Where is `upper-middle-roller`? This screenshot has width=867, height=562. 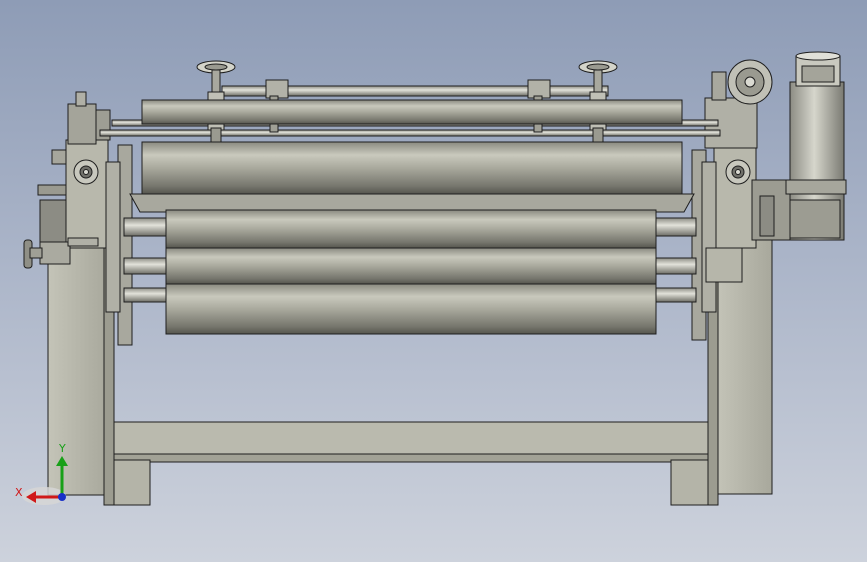
upper-middle-roller is located at coordinates (411, 229).